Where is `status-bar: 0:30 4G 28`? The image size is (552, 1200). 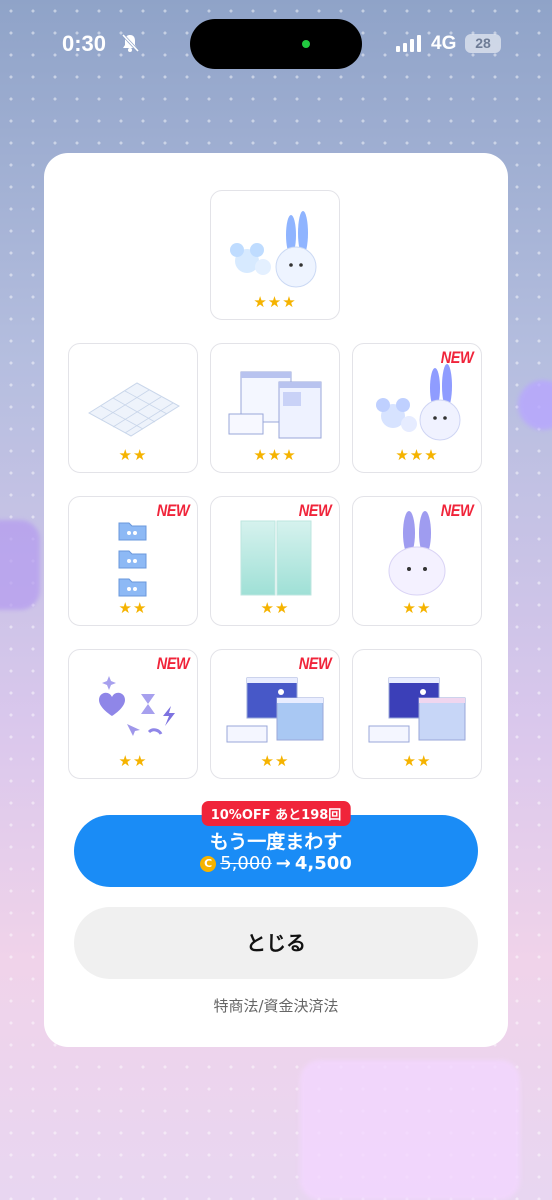
status-bar: 0:30 4G 28 is located at coordinates (276, 45).